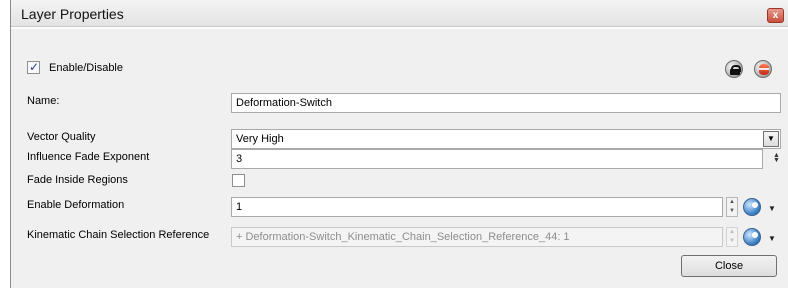 Image resolution: width=788 pixels, height=288 pixels. What do you see at coordinates (86, 68) in the screenshot?
I see `enable-disable-label: Enable/Disable` at bounding box center [86, 68].